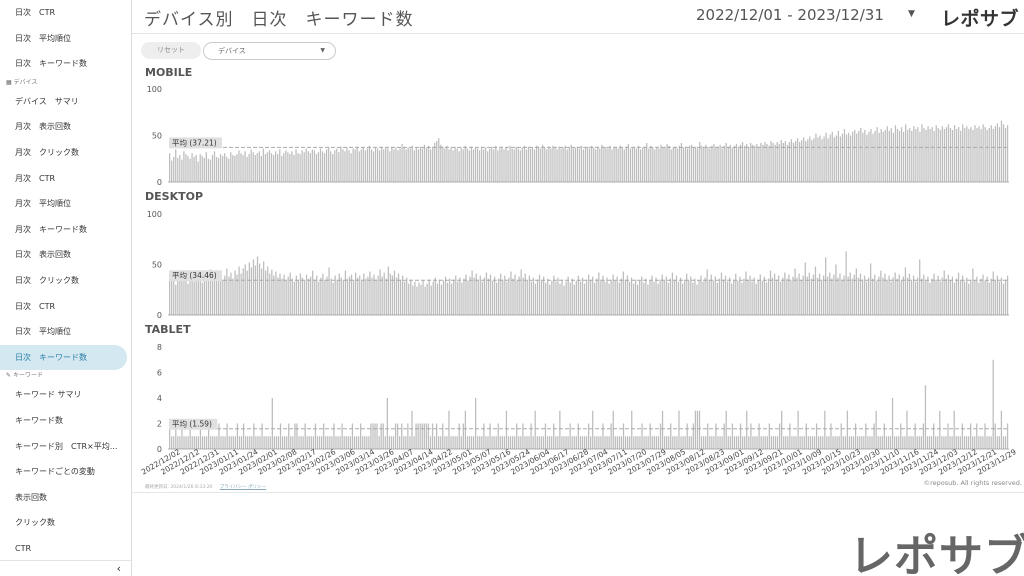  I want to click on sidebar-item: 月次 表示回数, so click(65, 127).